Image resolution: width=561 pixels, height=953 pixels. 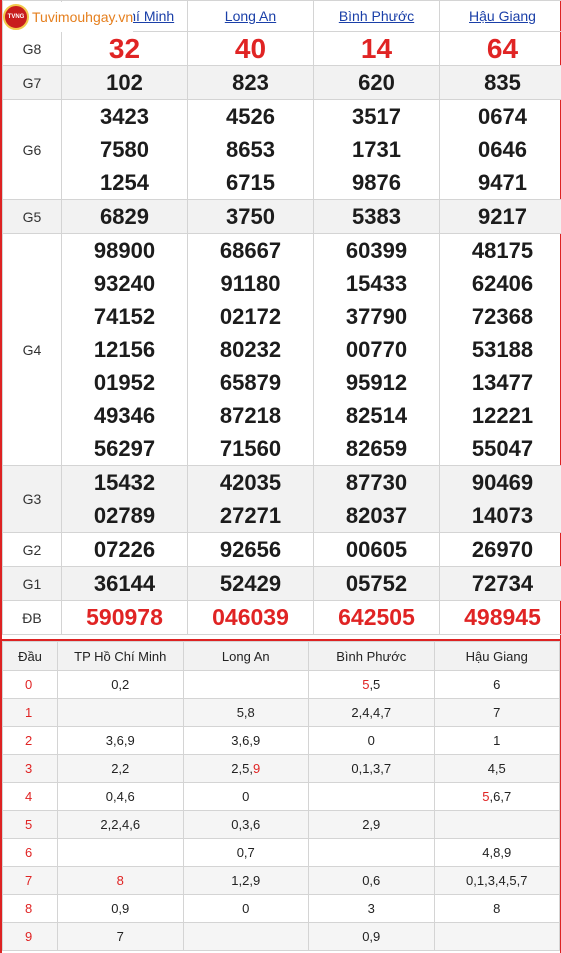 I want to click on dau-value: 0,2, so click(x=120, y=684).